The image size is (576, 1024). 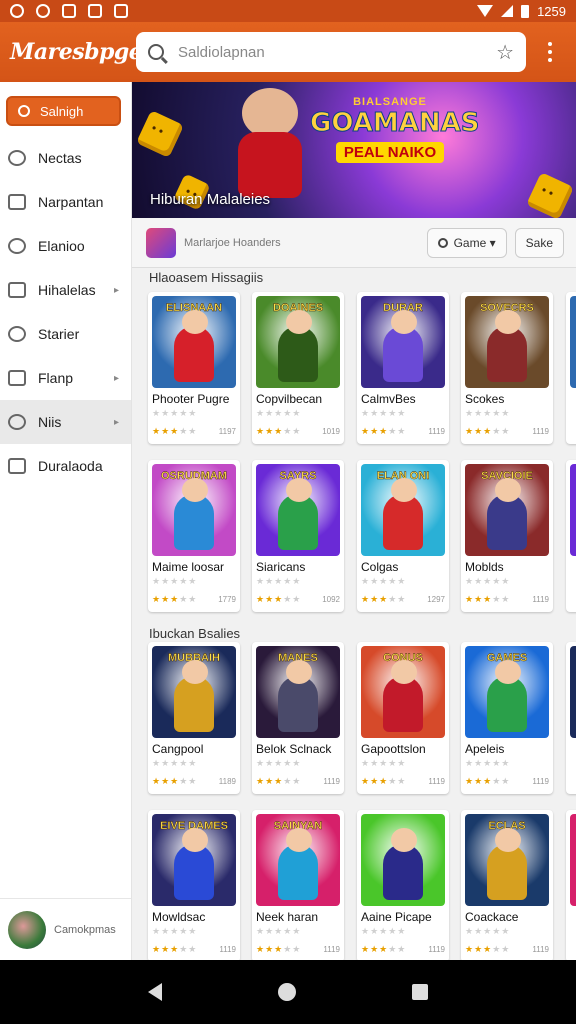 What do you see at coordinates (390, 102) in the screenshot?
I see `banner-top-text: BIALSANGE` at bounding box center [390, 102].